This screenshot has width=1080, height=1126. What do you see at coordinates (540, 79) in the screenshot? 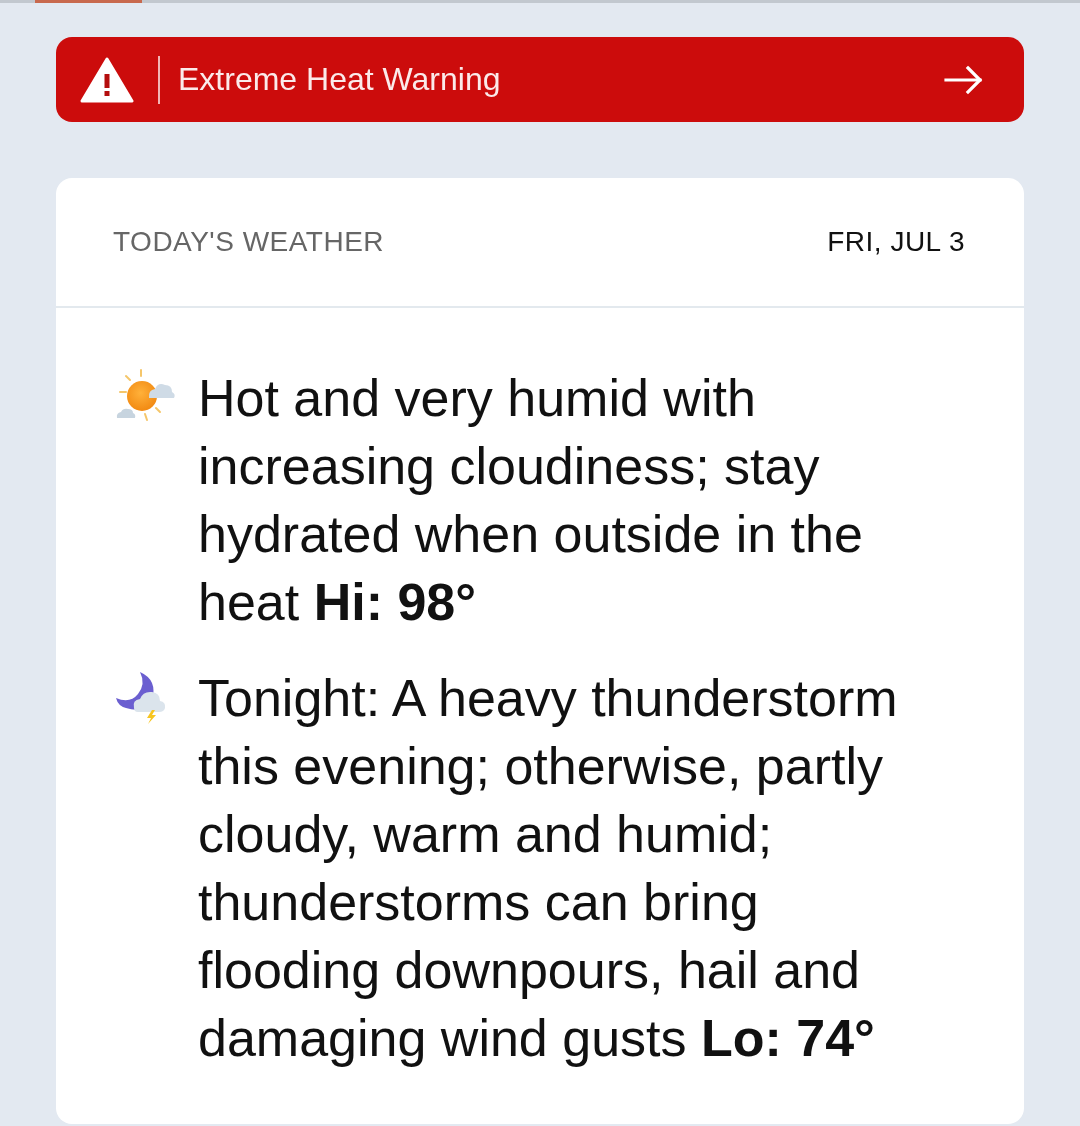
I see `heat-warning-banner: Extreme Heat Warning` at bounding box center [540, 79].